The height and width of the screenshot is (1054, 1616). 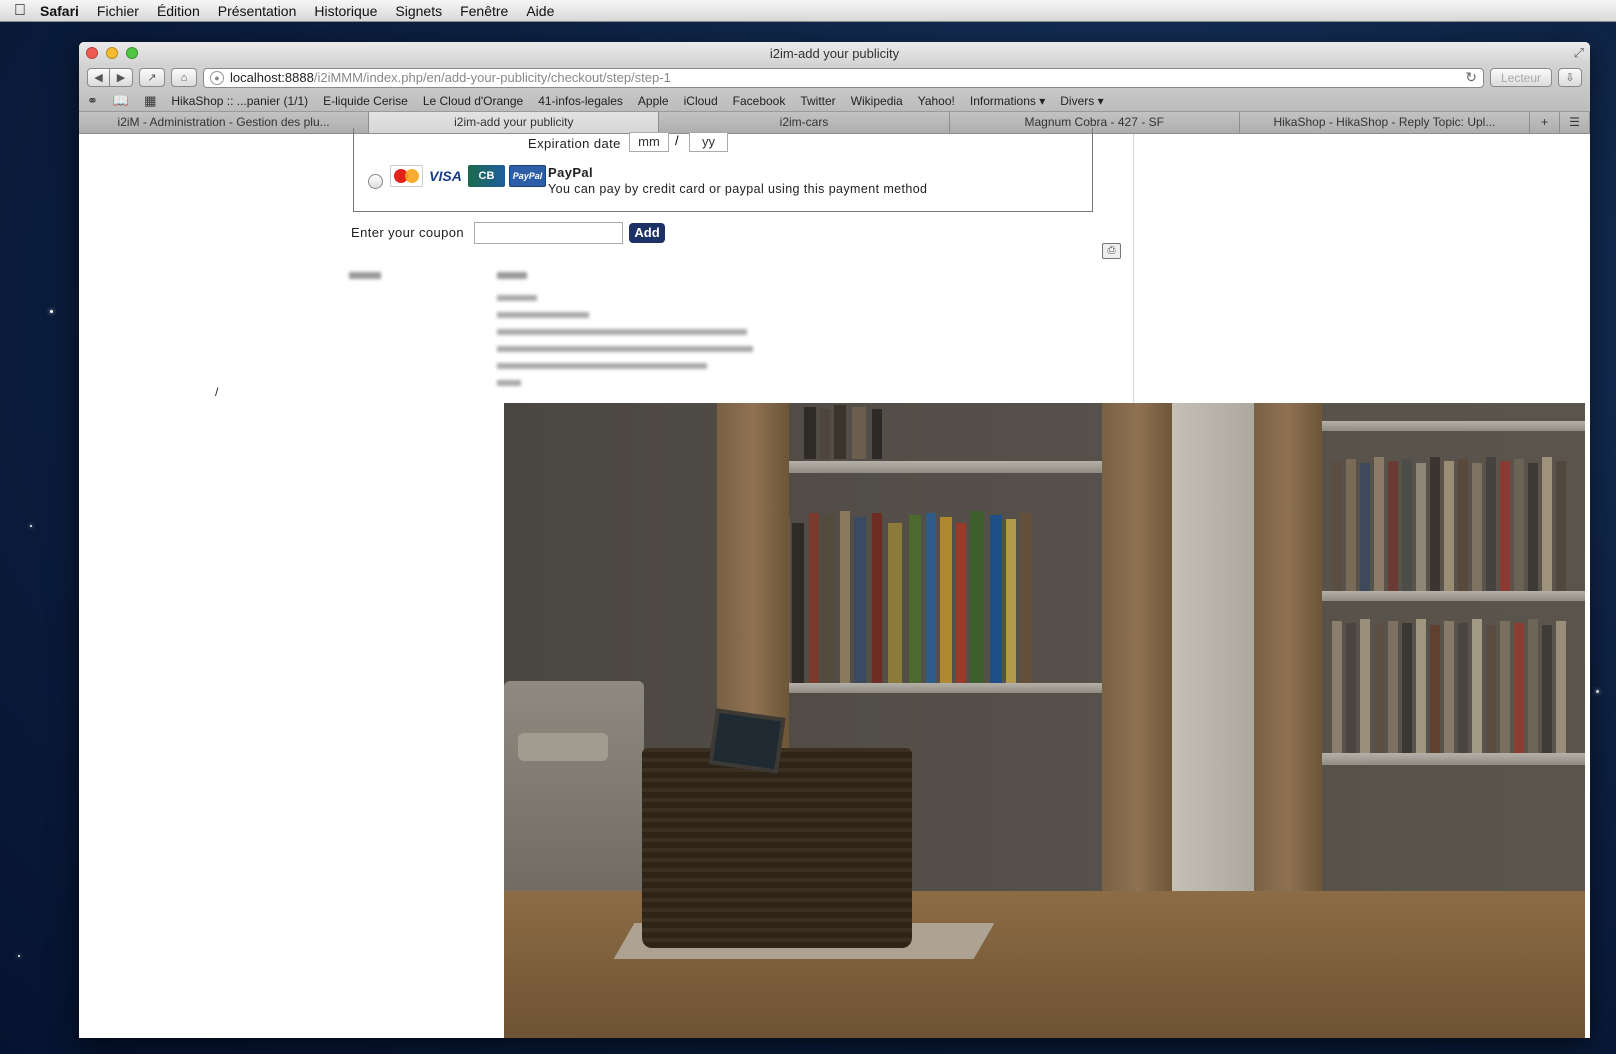 What do you see at coordinates (1545, 122) in the screenshot?
I see `new-tab-icon: +` at bounding box center [1545, 122].